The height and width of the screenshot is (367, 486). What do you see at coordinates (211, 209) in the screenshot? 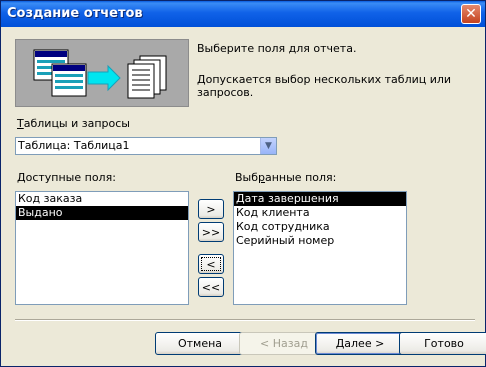
I see `add-field-button: >` at bounding box center [211, 209].